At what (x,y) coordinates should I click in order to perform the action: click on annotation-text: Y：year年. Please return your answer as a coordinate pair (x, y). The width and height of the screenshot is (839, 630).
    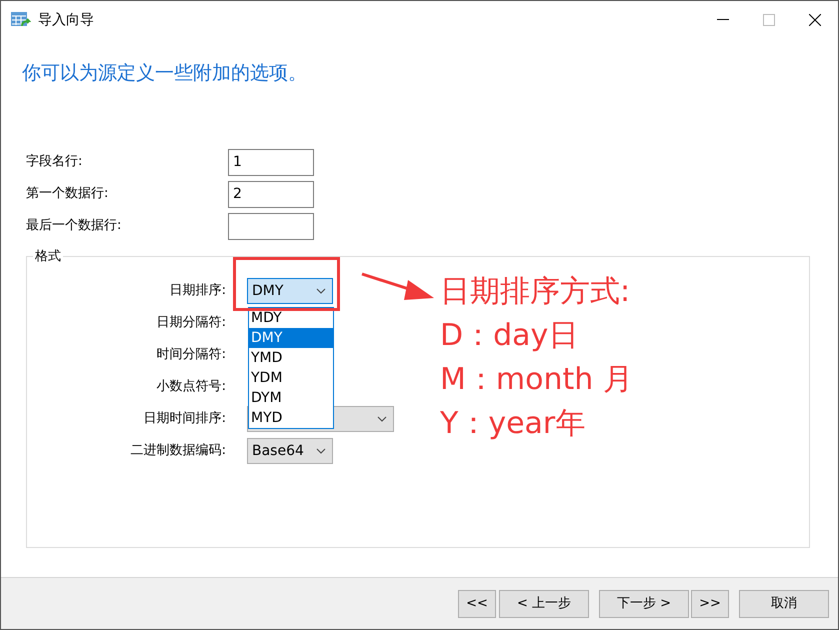
    Looking at the image, I should click on (513, 424).